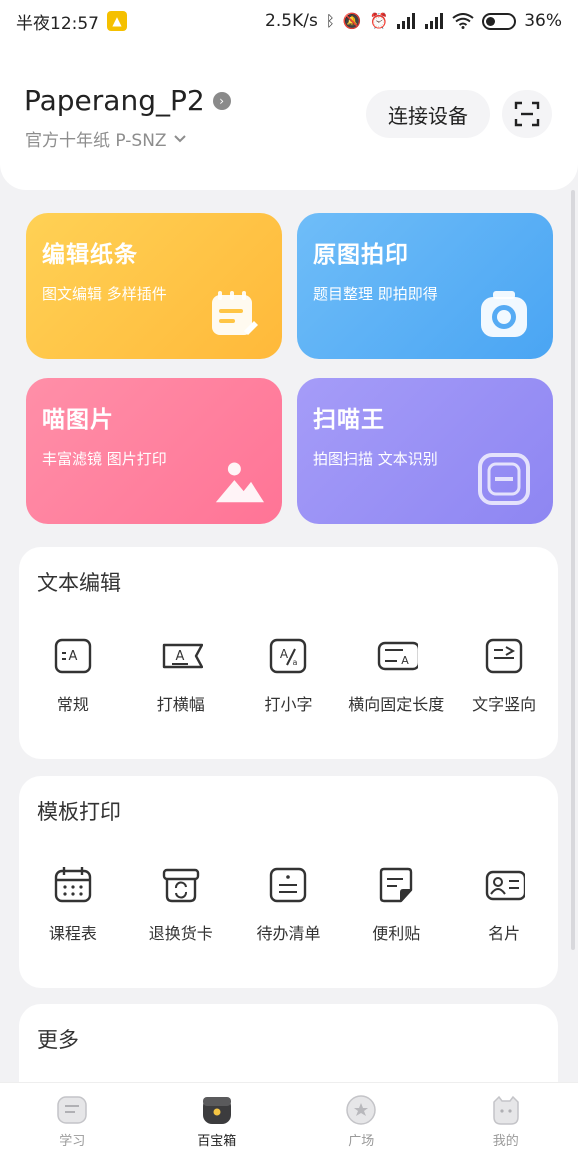  Describe the element at coordinates (504, 704) in the screenshot. I see `tool-label: 文字竖向` at that location.